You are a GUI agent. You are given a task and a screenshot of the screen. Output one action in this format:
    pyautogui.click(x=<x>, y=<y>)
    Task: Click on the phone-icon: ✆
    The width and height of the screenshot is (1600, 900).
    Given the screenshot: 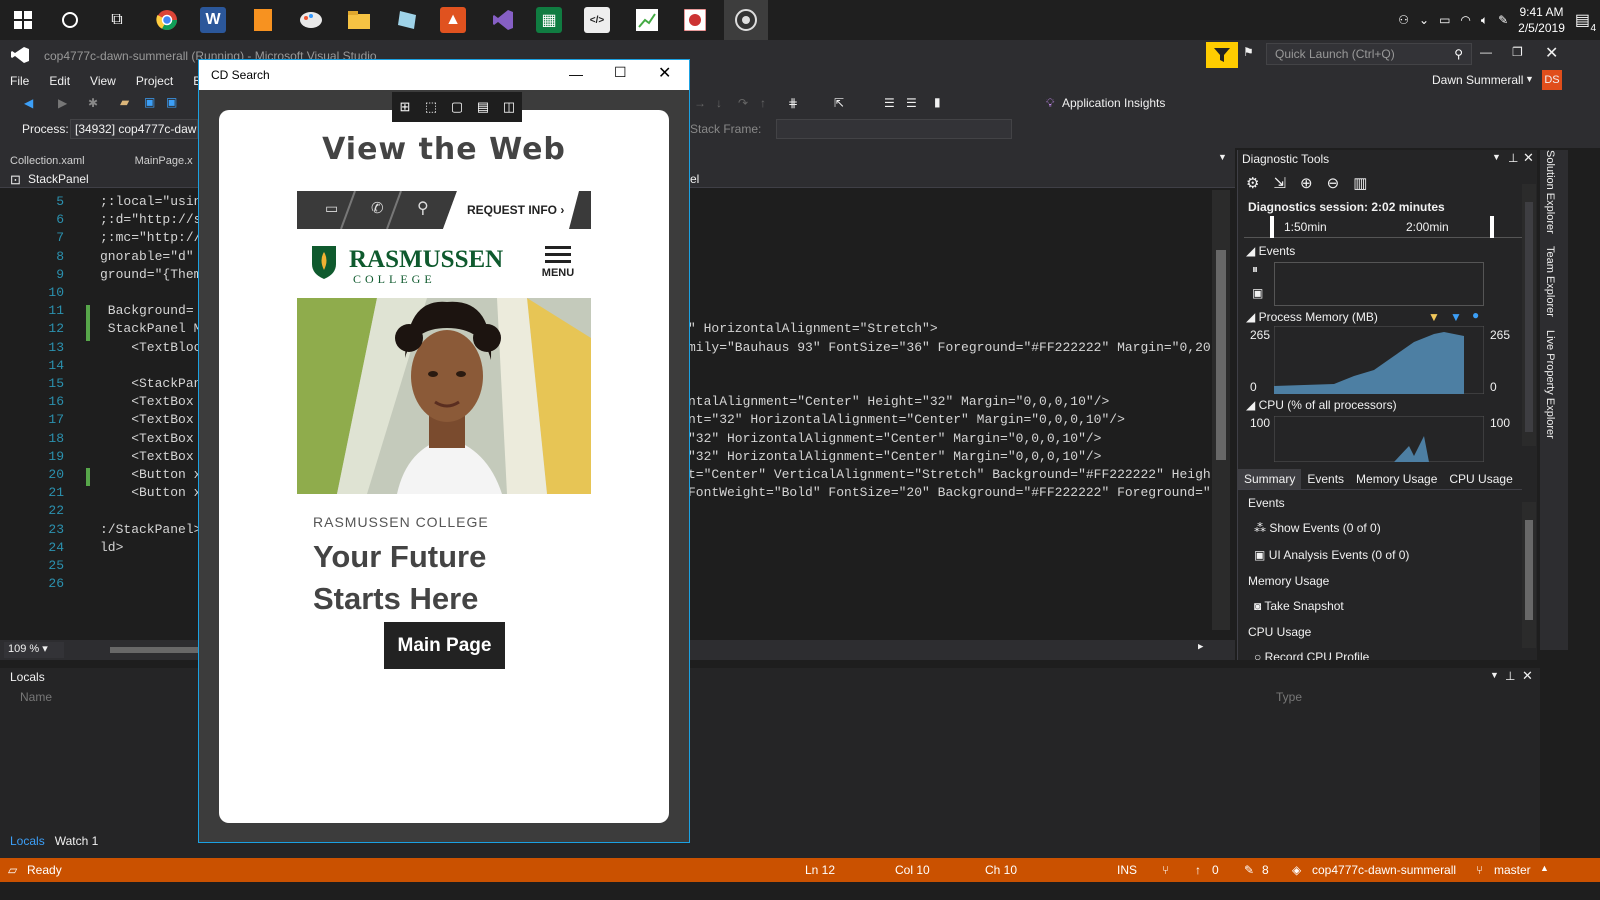 What is the action you would take?
    pyautogui.click(x=377, y=208)
    